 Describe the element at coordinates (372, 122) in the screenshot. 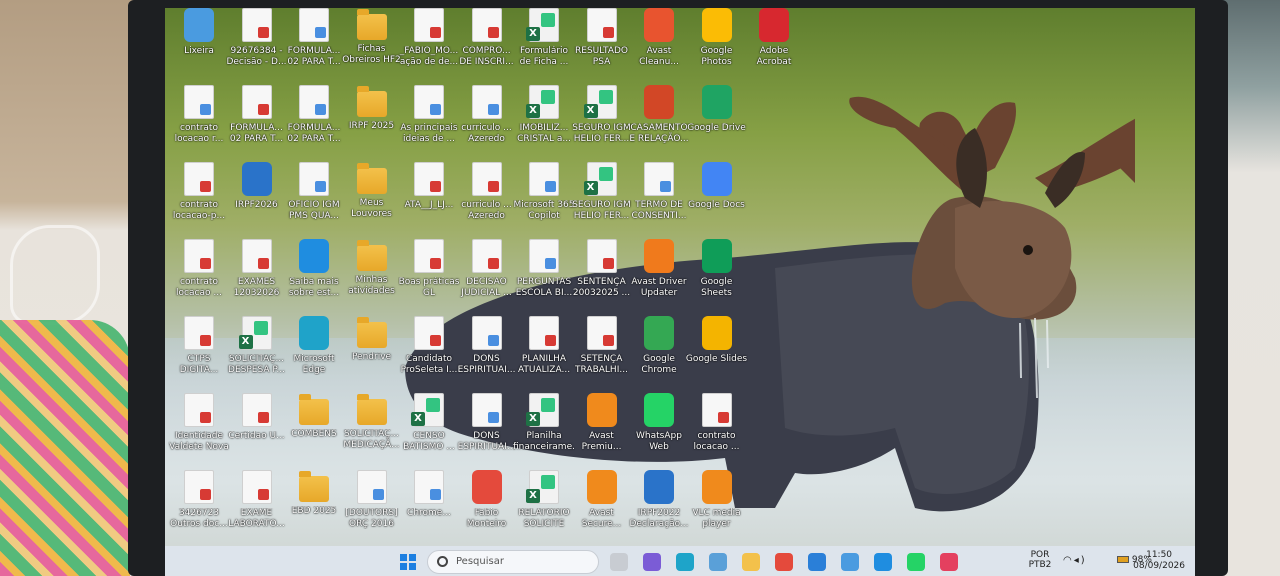

I see `desktop-icon: IRPF 2025` at that location.